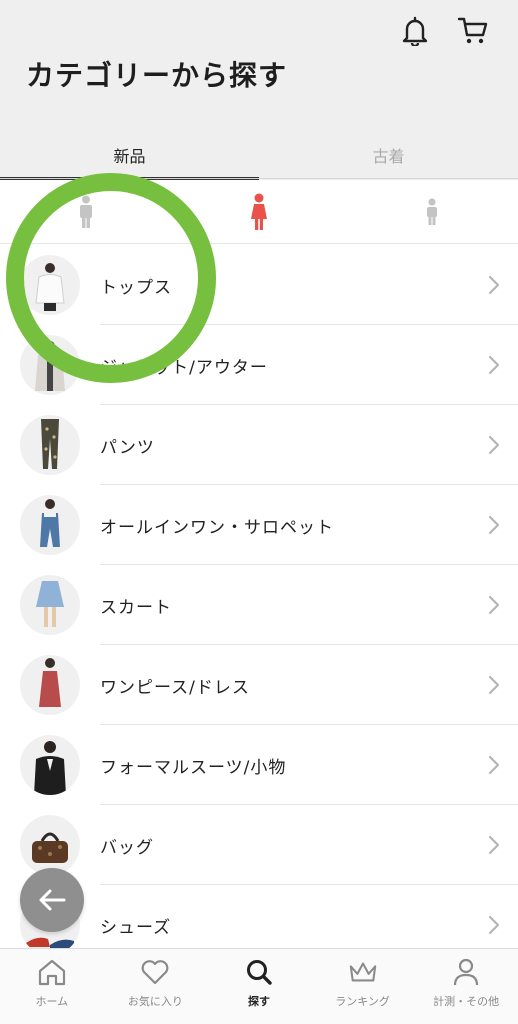 The image size is (518, 1024). What do you see at coordinates (155, 972) in the screenshot?
I see `heart-icon` at bounding box center [155, 972].